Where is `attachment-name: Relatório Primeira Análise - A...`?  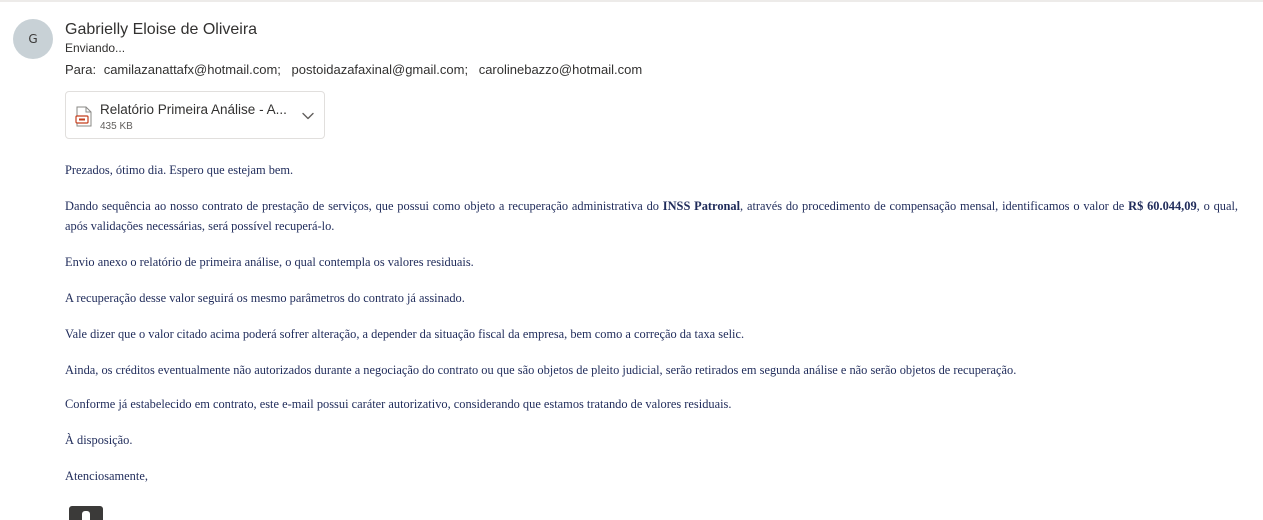 attachment-name: Relatório Primeira Análise - A... is located at coordinates (198, 109).